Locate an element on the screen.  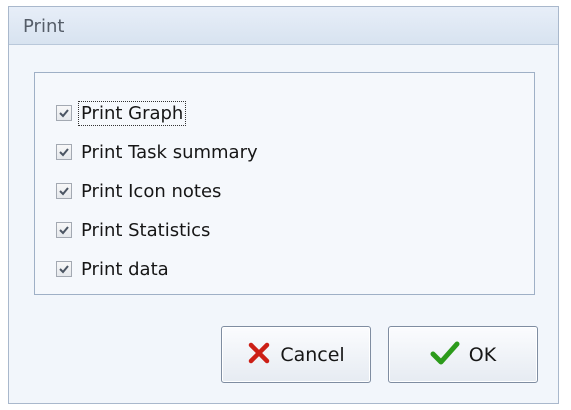
option-print-icon-notes: Print Icon notes is located at coordinates (140, 191).